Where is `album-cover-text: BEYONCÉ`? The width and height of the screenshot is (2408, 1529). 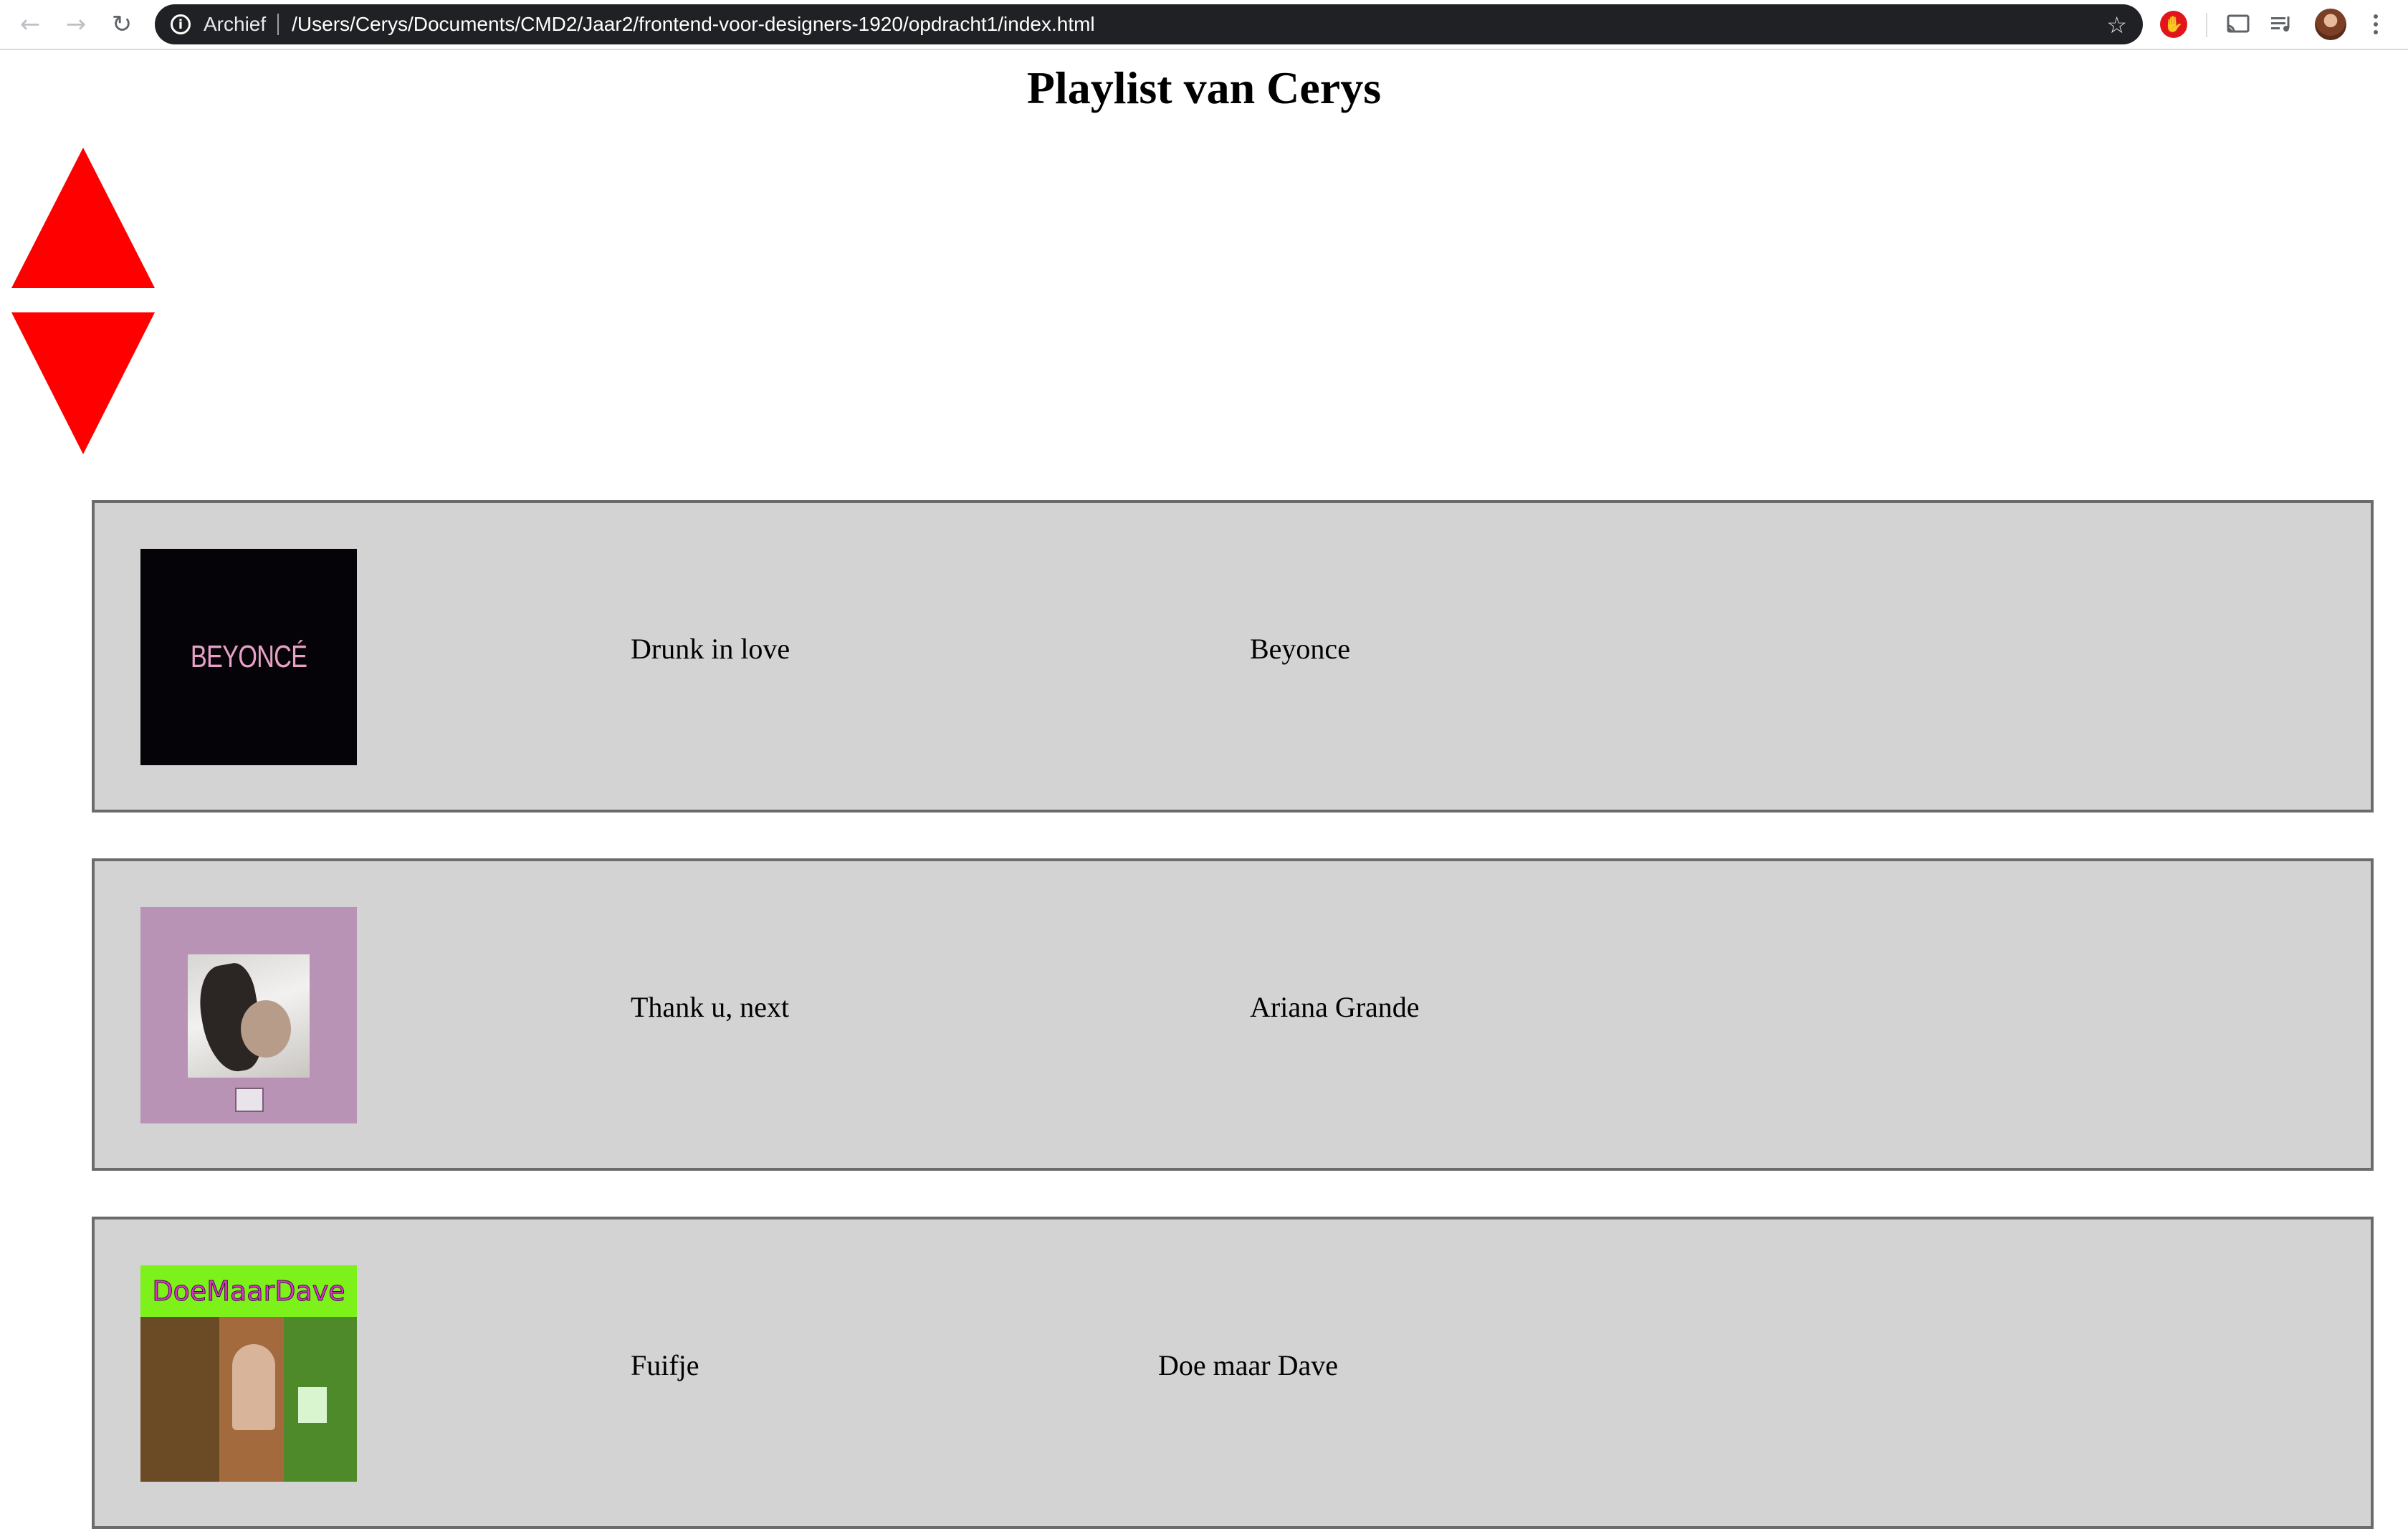 album-cover-text: BEYONCÉ is located at coordinates (248, 656).